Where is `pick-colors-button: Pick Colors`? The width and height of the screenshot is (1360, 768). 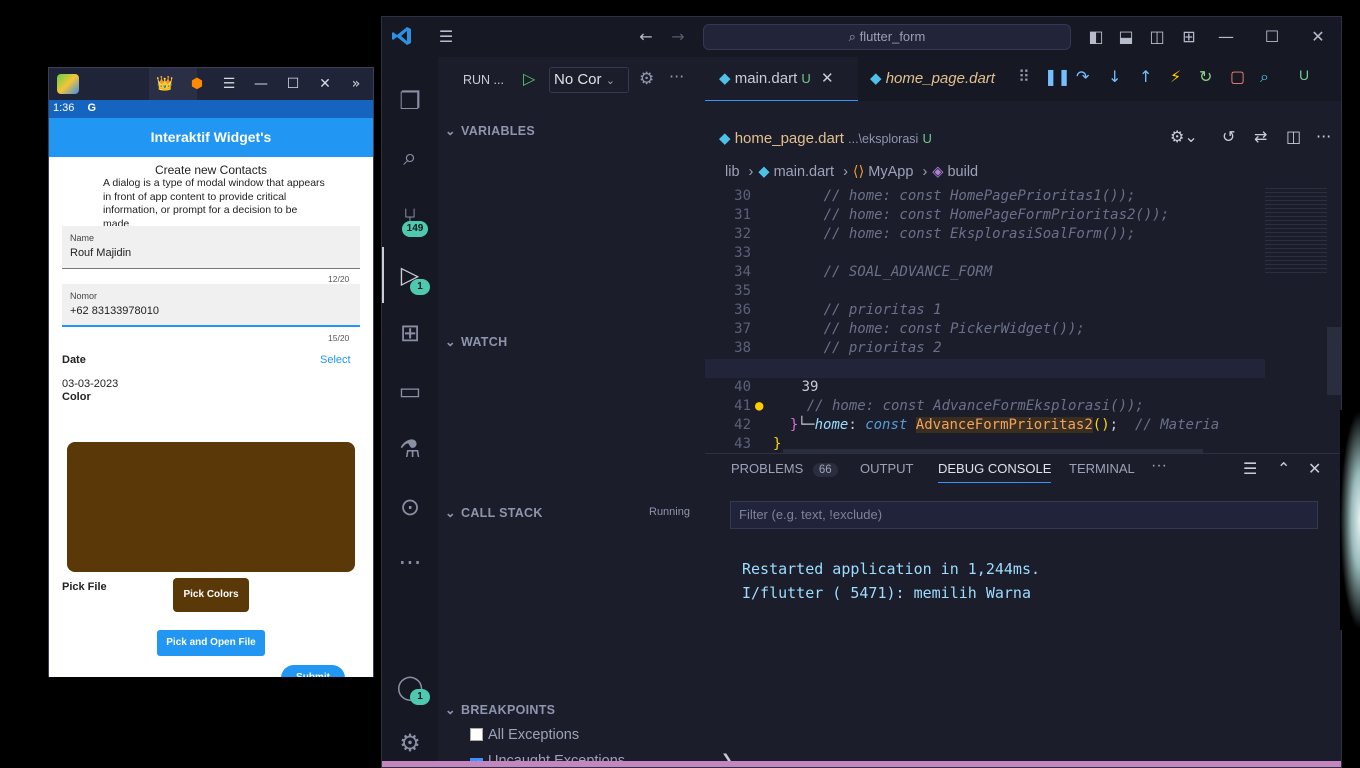 pick-colors-button: Pick Colors is located at coordinates (211, 595).